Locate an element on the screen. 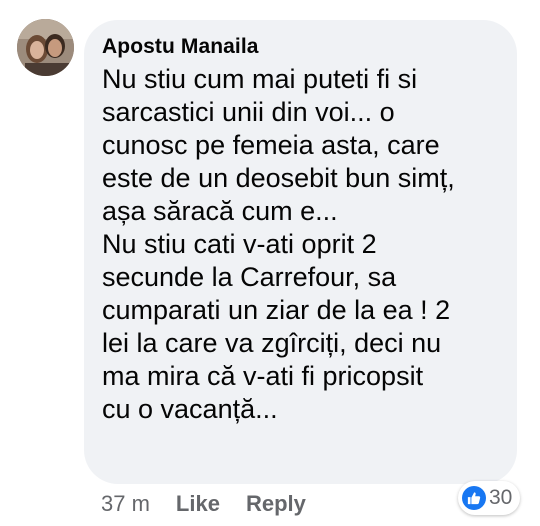 The image size is (540, 526). comment-actions: 37 m Like Reply is located at coordinates (216, 504).